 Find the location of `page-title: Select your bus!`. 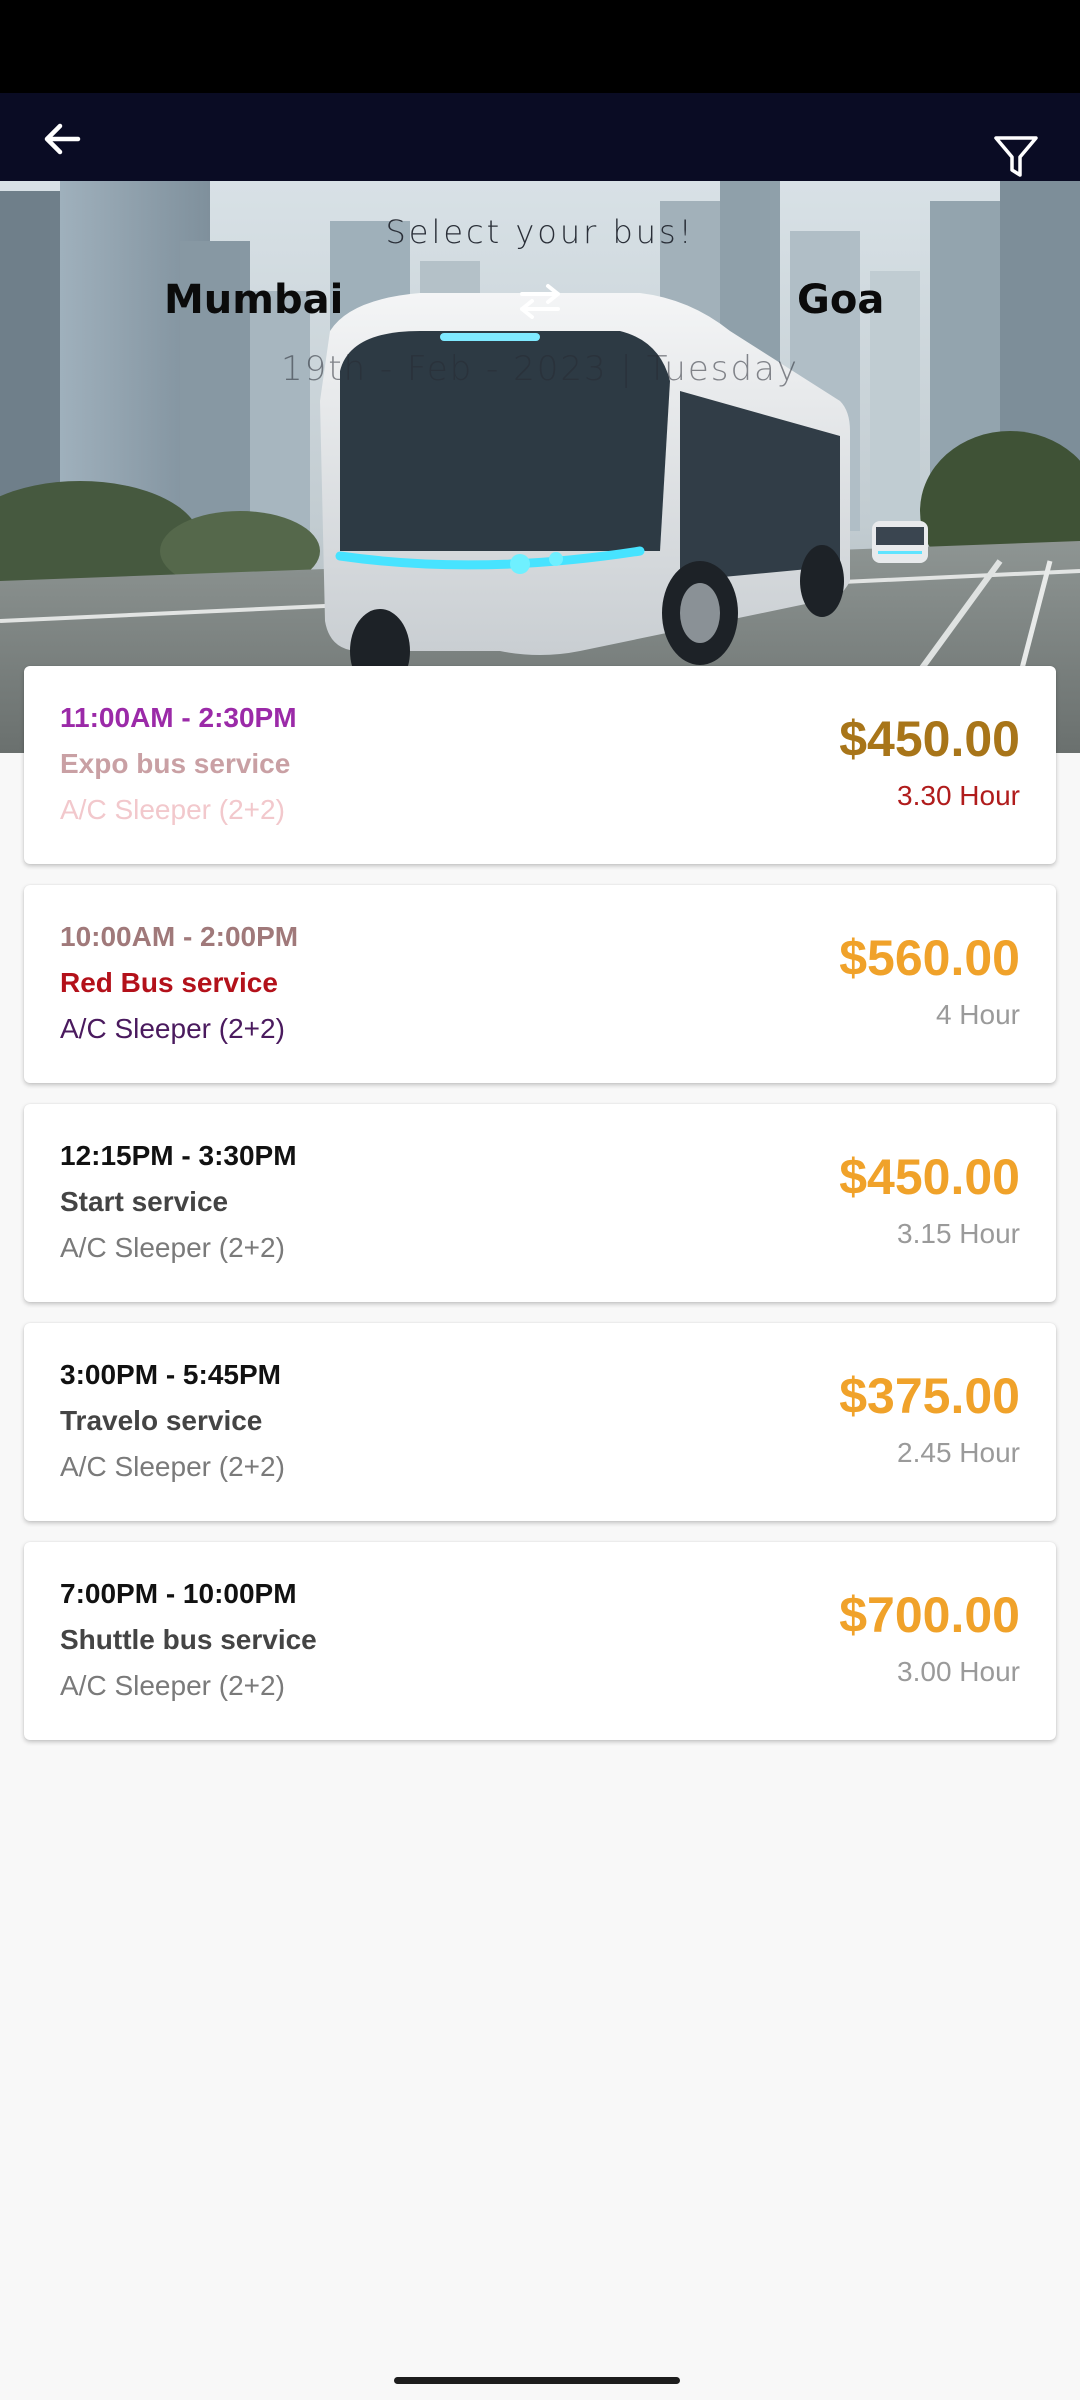

page-title: Select your bus! is located at coordinates (540, 232).